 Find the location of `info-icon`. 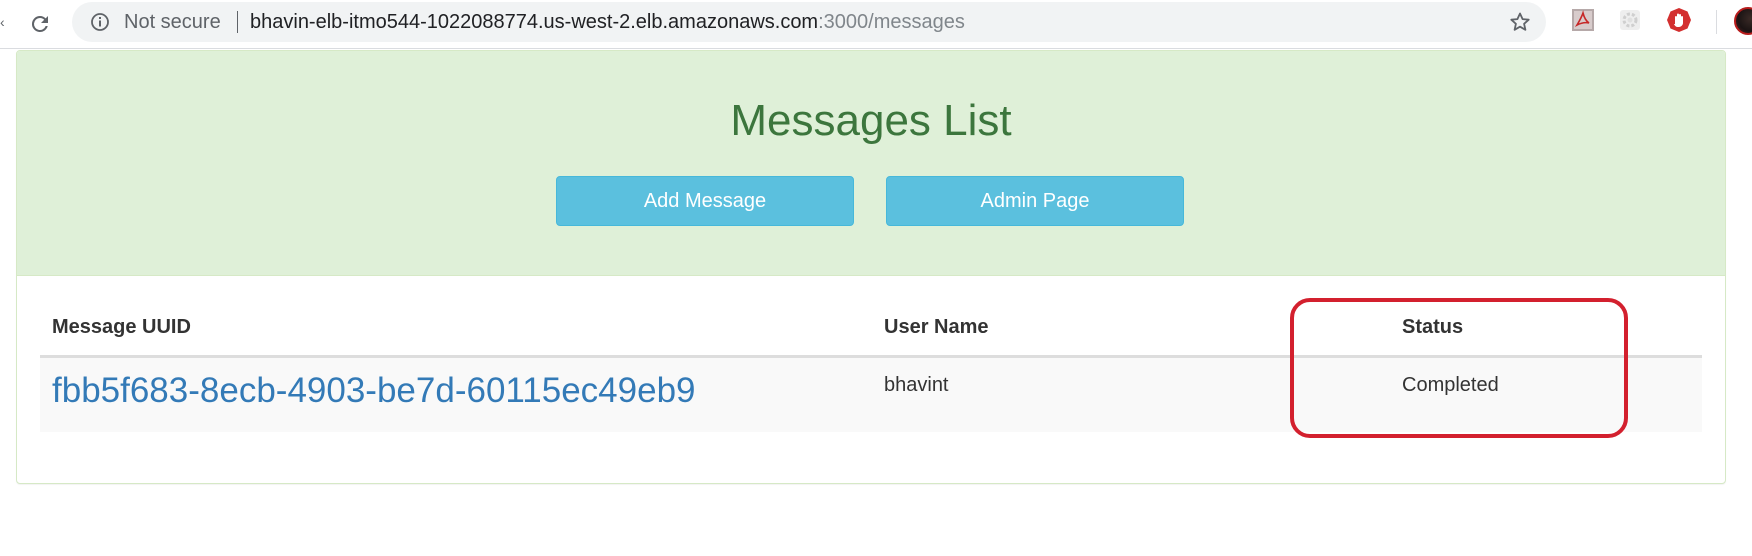

info-icon is located at coordinates (100, 22).